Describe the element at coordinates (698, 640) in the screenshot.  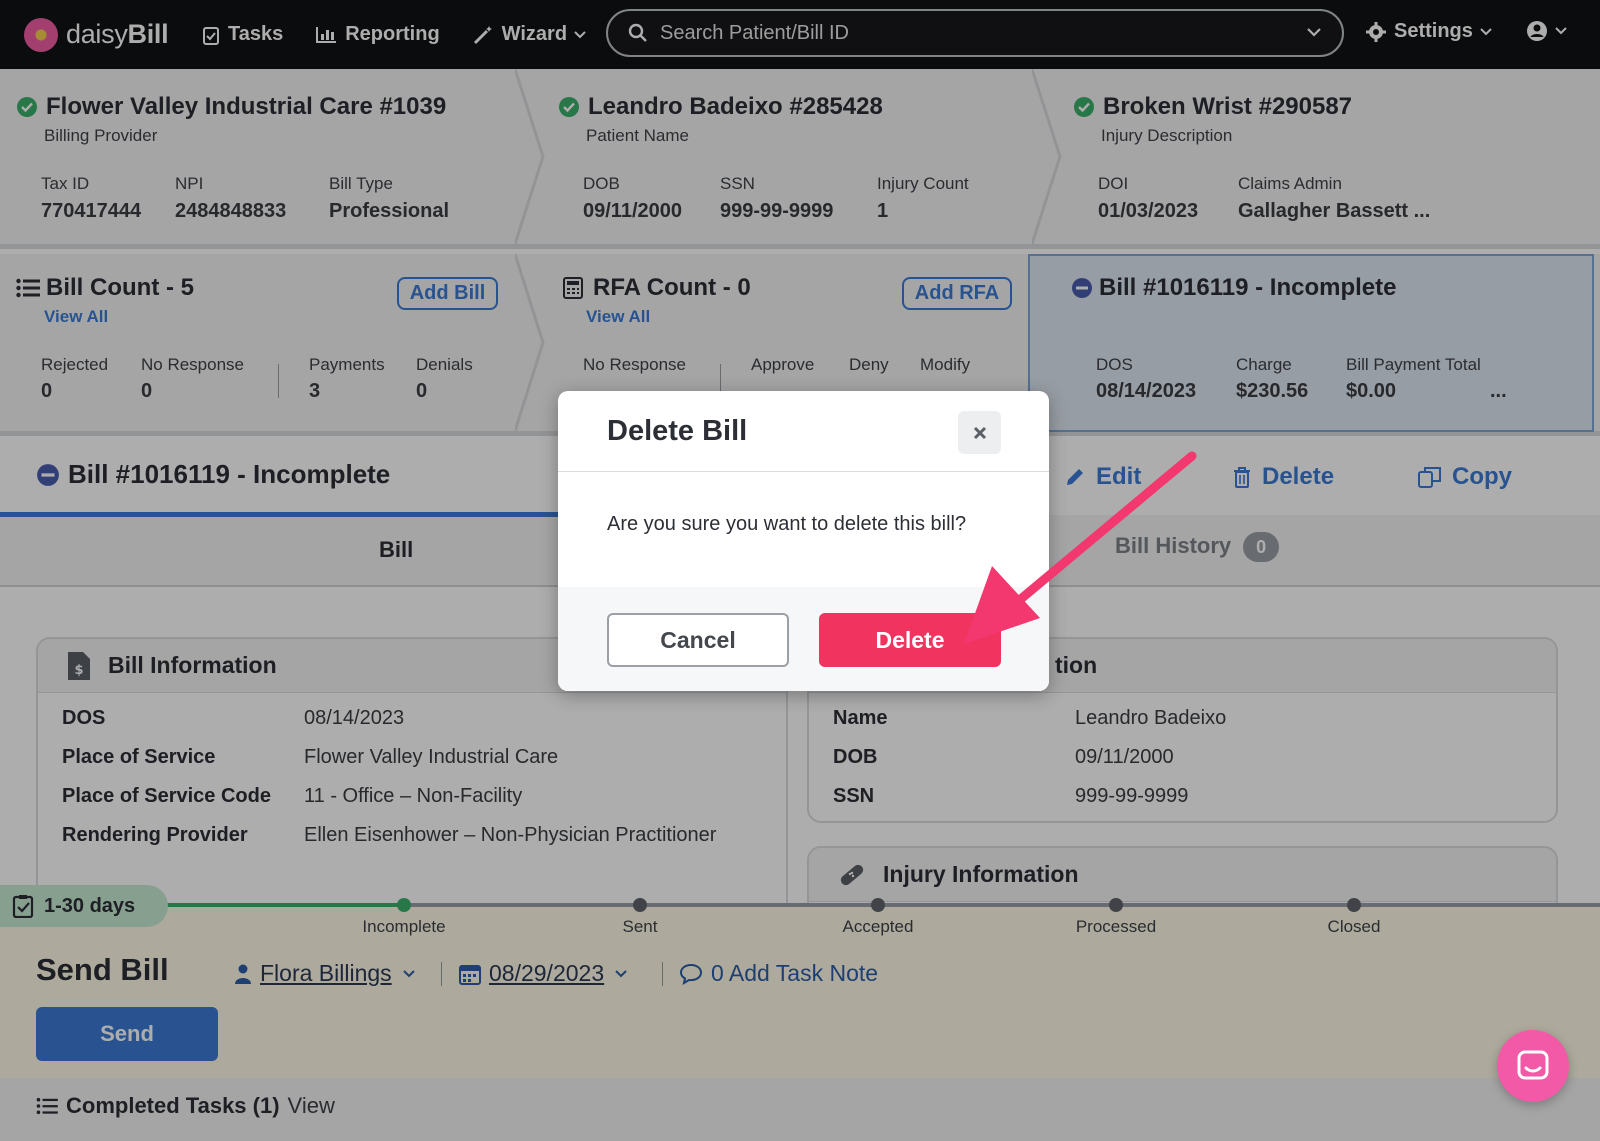
I see `cancel-button: Cancel` at that location.